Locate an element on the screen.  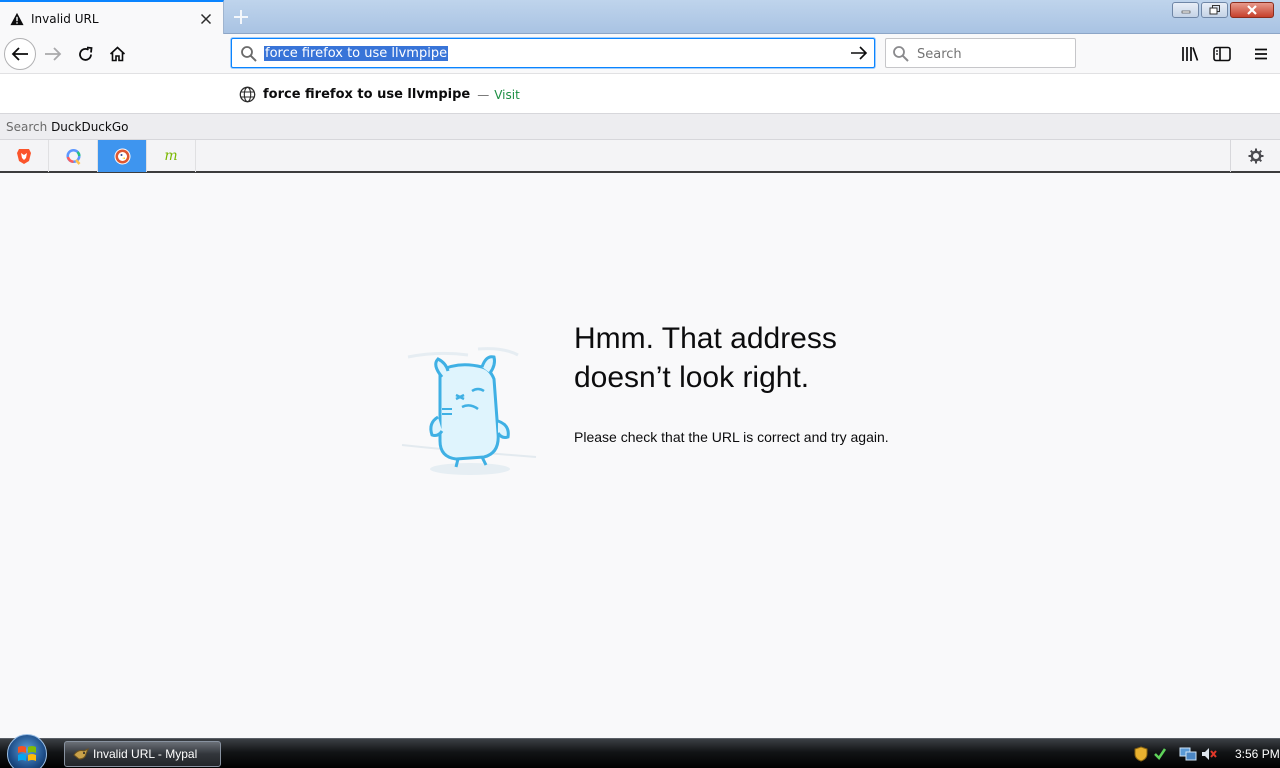
search-settings-button is located at coordinates (1255, 156).